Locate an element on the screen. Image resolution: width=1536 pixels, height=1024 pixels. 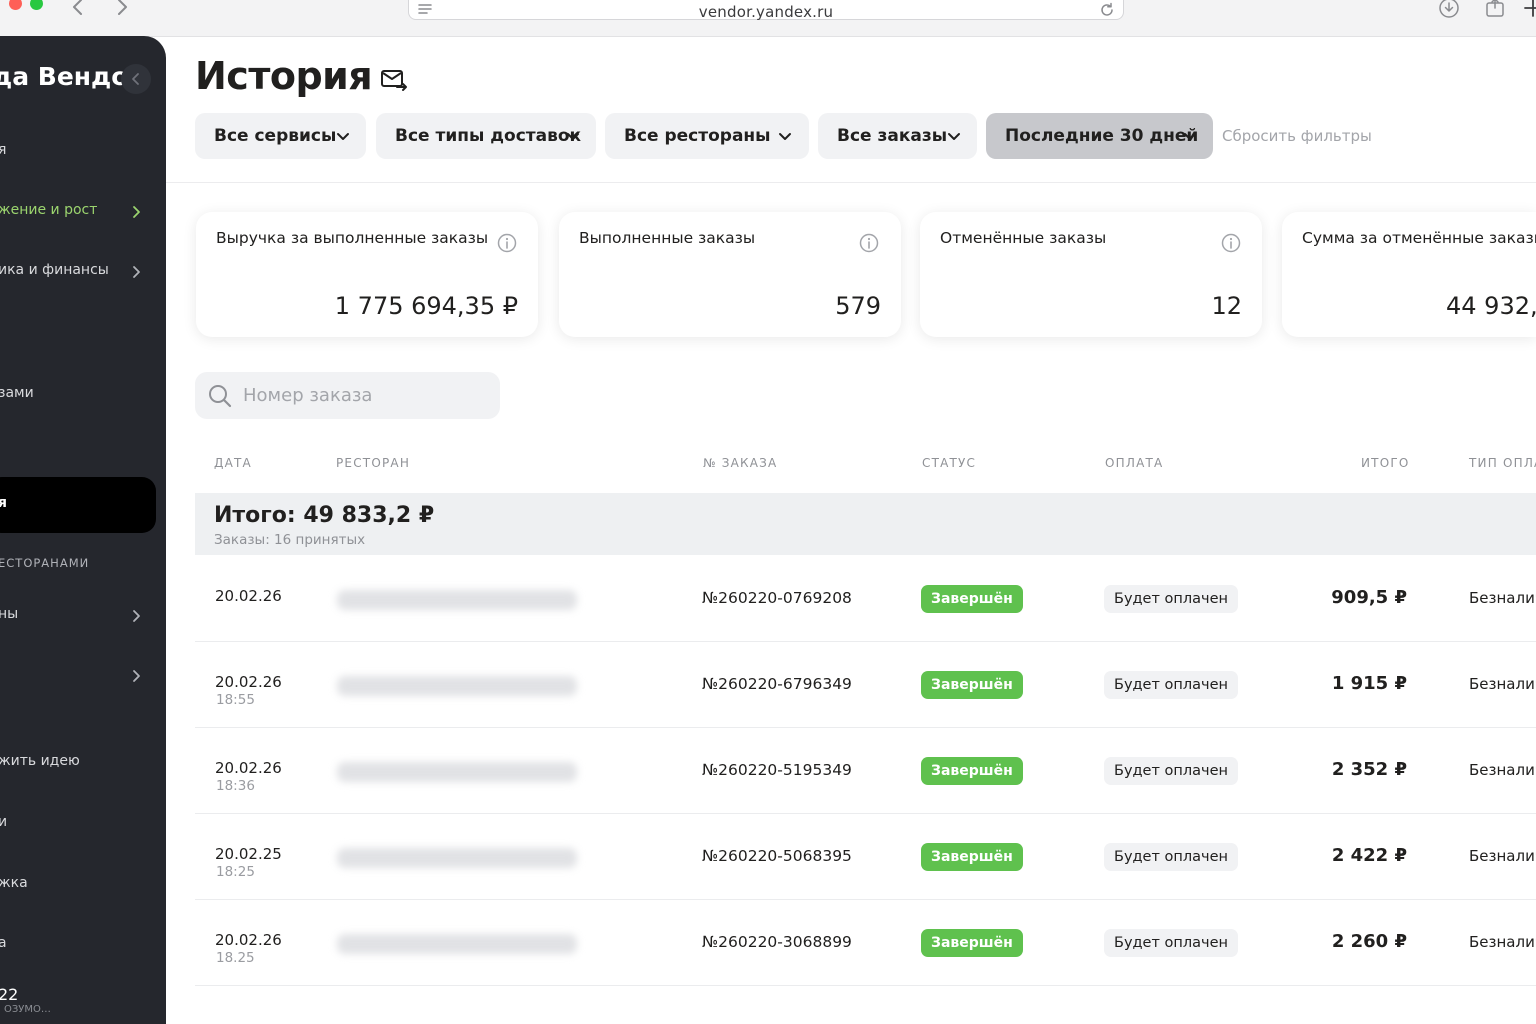
sidebar-item-support: жка is located at coordinates (83, 885).